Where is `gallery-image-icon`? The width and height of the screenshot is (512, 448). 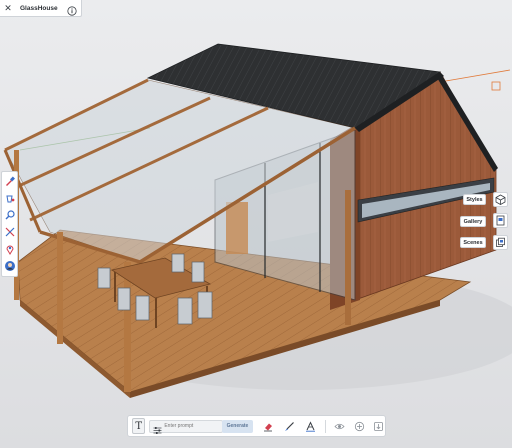 gallery-image-icon is located at coordinates (500, 220).